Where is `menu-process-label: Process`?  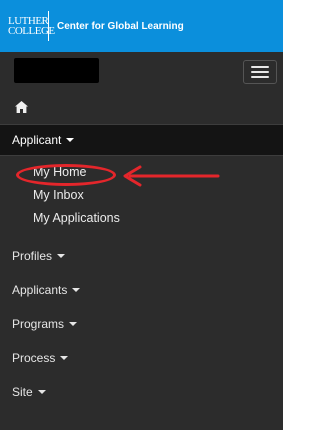
menu-process-label: Process is located at coordinates (34, 358).